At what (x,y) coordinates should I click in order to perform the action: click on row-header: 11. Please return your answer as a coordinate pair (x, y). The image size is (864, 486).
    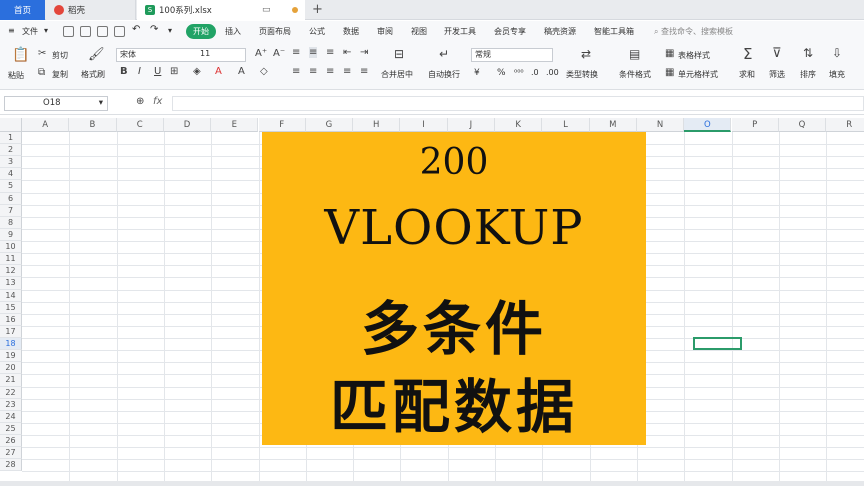
    Looking at the image, I should click on (11, 259).